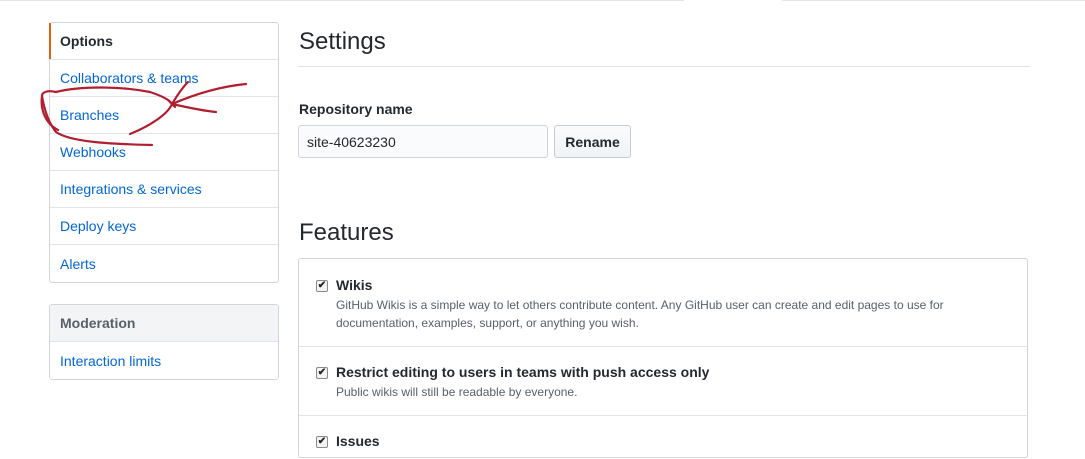  I want to click on feature-issues: ✔ Issues, so click(663, 437).